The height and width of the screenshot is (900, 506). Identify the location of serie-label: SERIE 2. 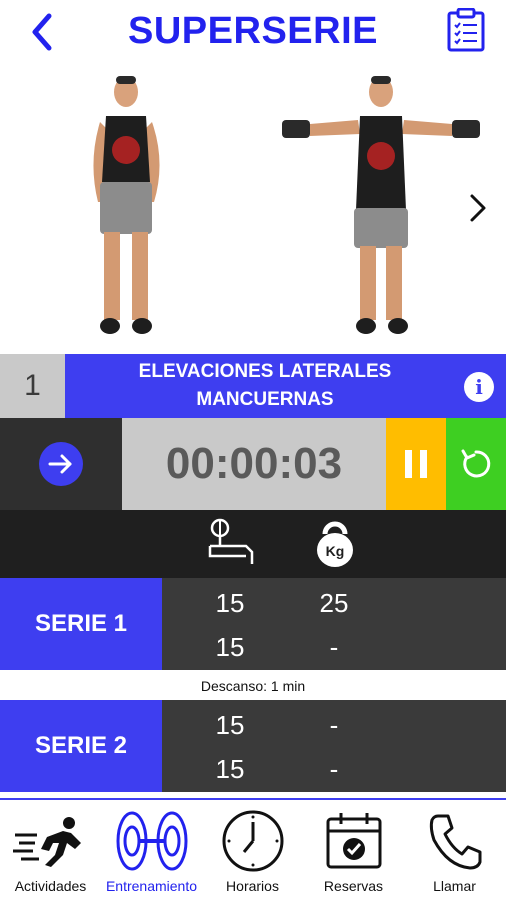
(81, 746).